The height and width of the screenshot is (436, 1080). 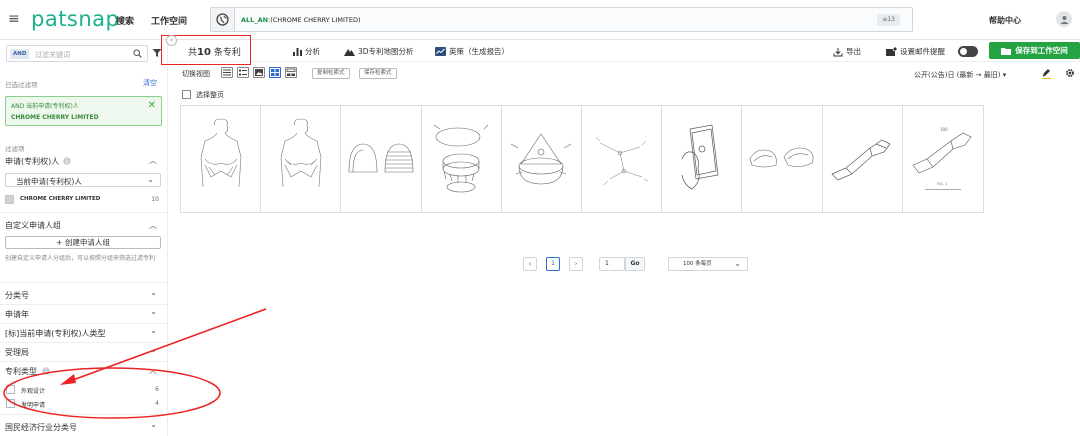 I want to click on main-search-bar: ALL_AN:(CHROME CHERRY LIMITED) ≡13, so click(x=561, y=19).